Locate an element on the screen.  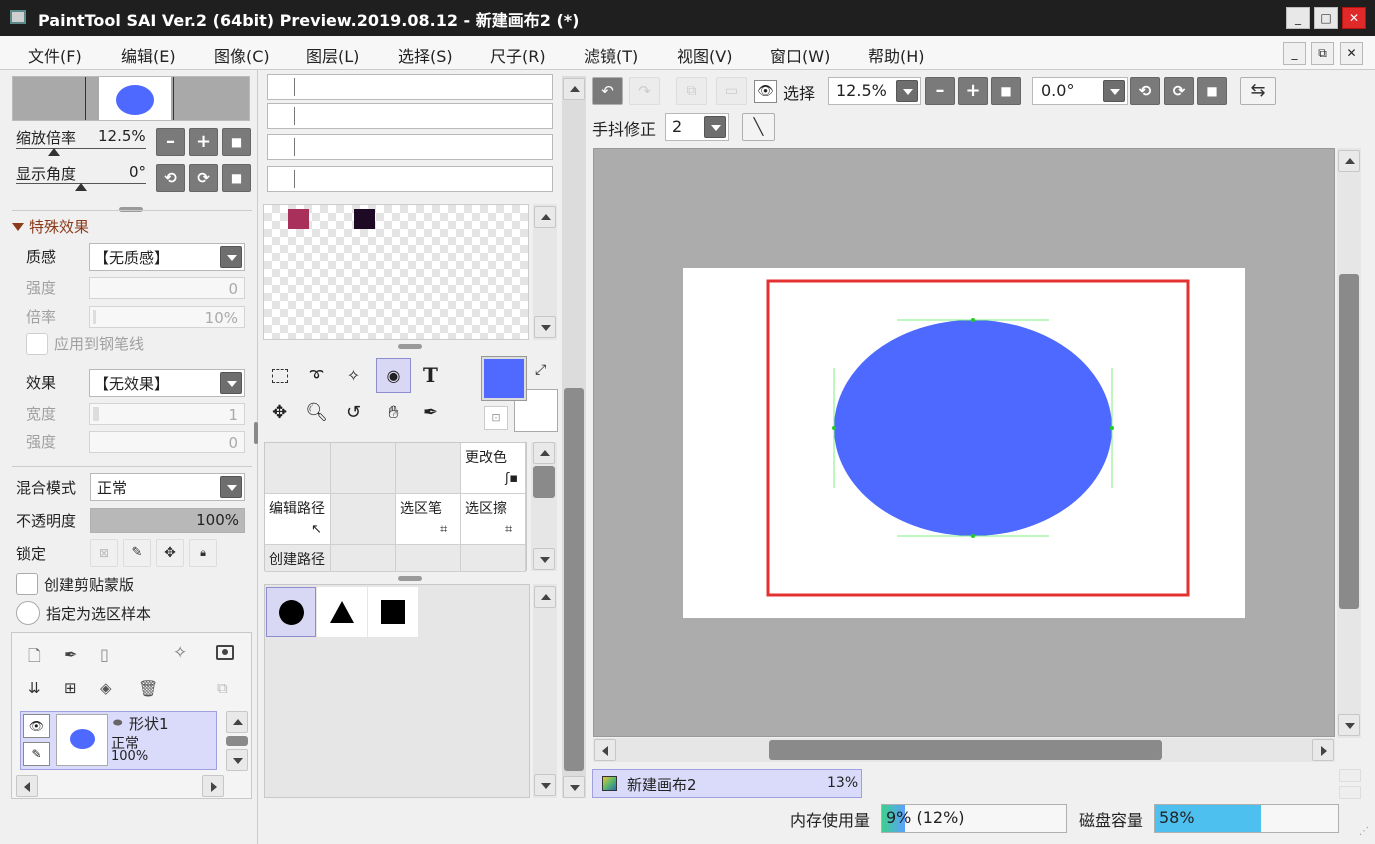
middle-scroll-thumb is located at coordinates (574, 579).